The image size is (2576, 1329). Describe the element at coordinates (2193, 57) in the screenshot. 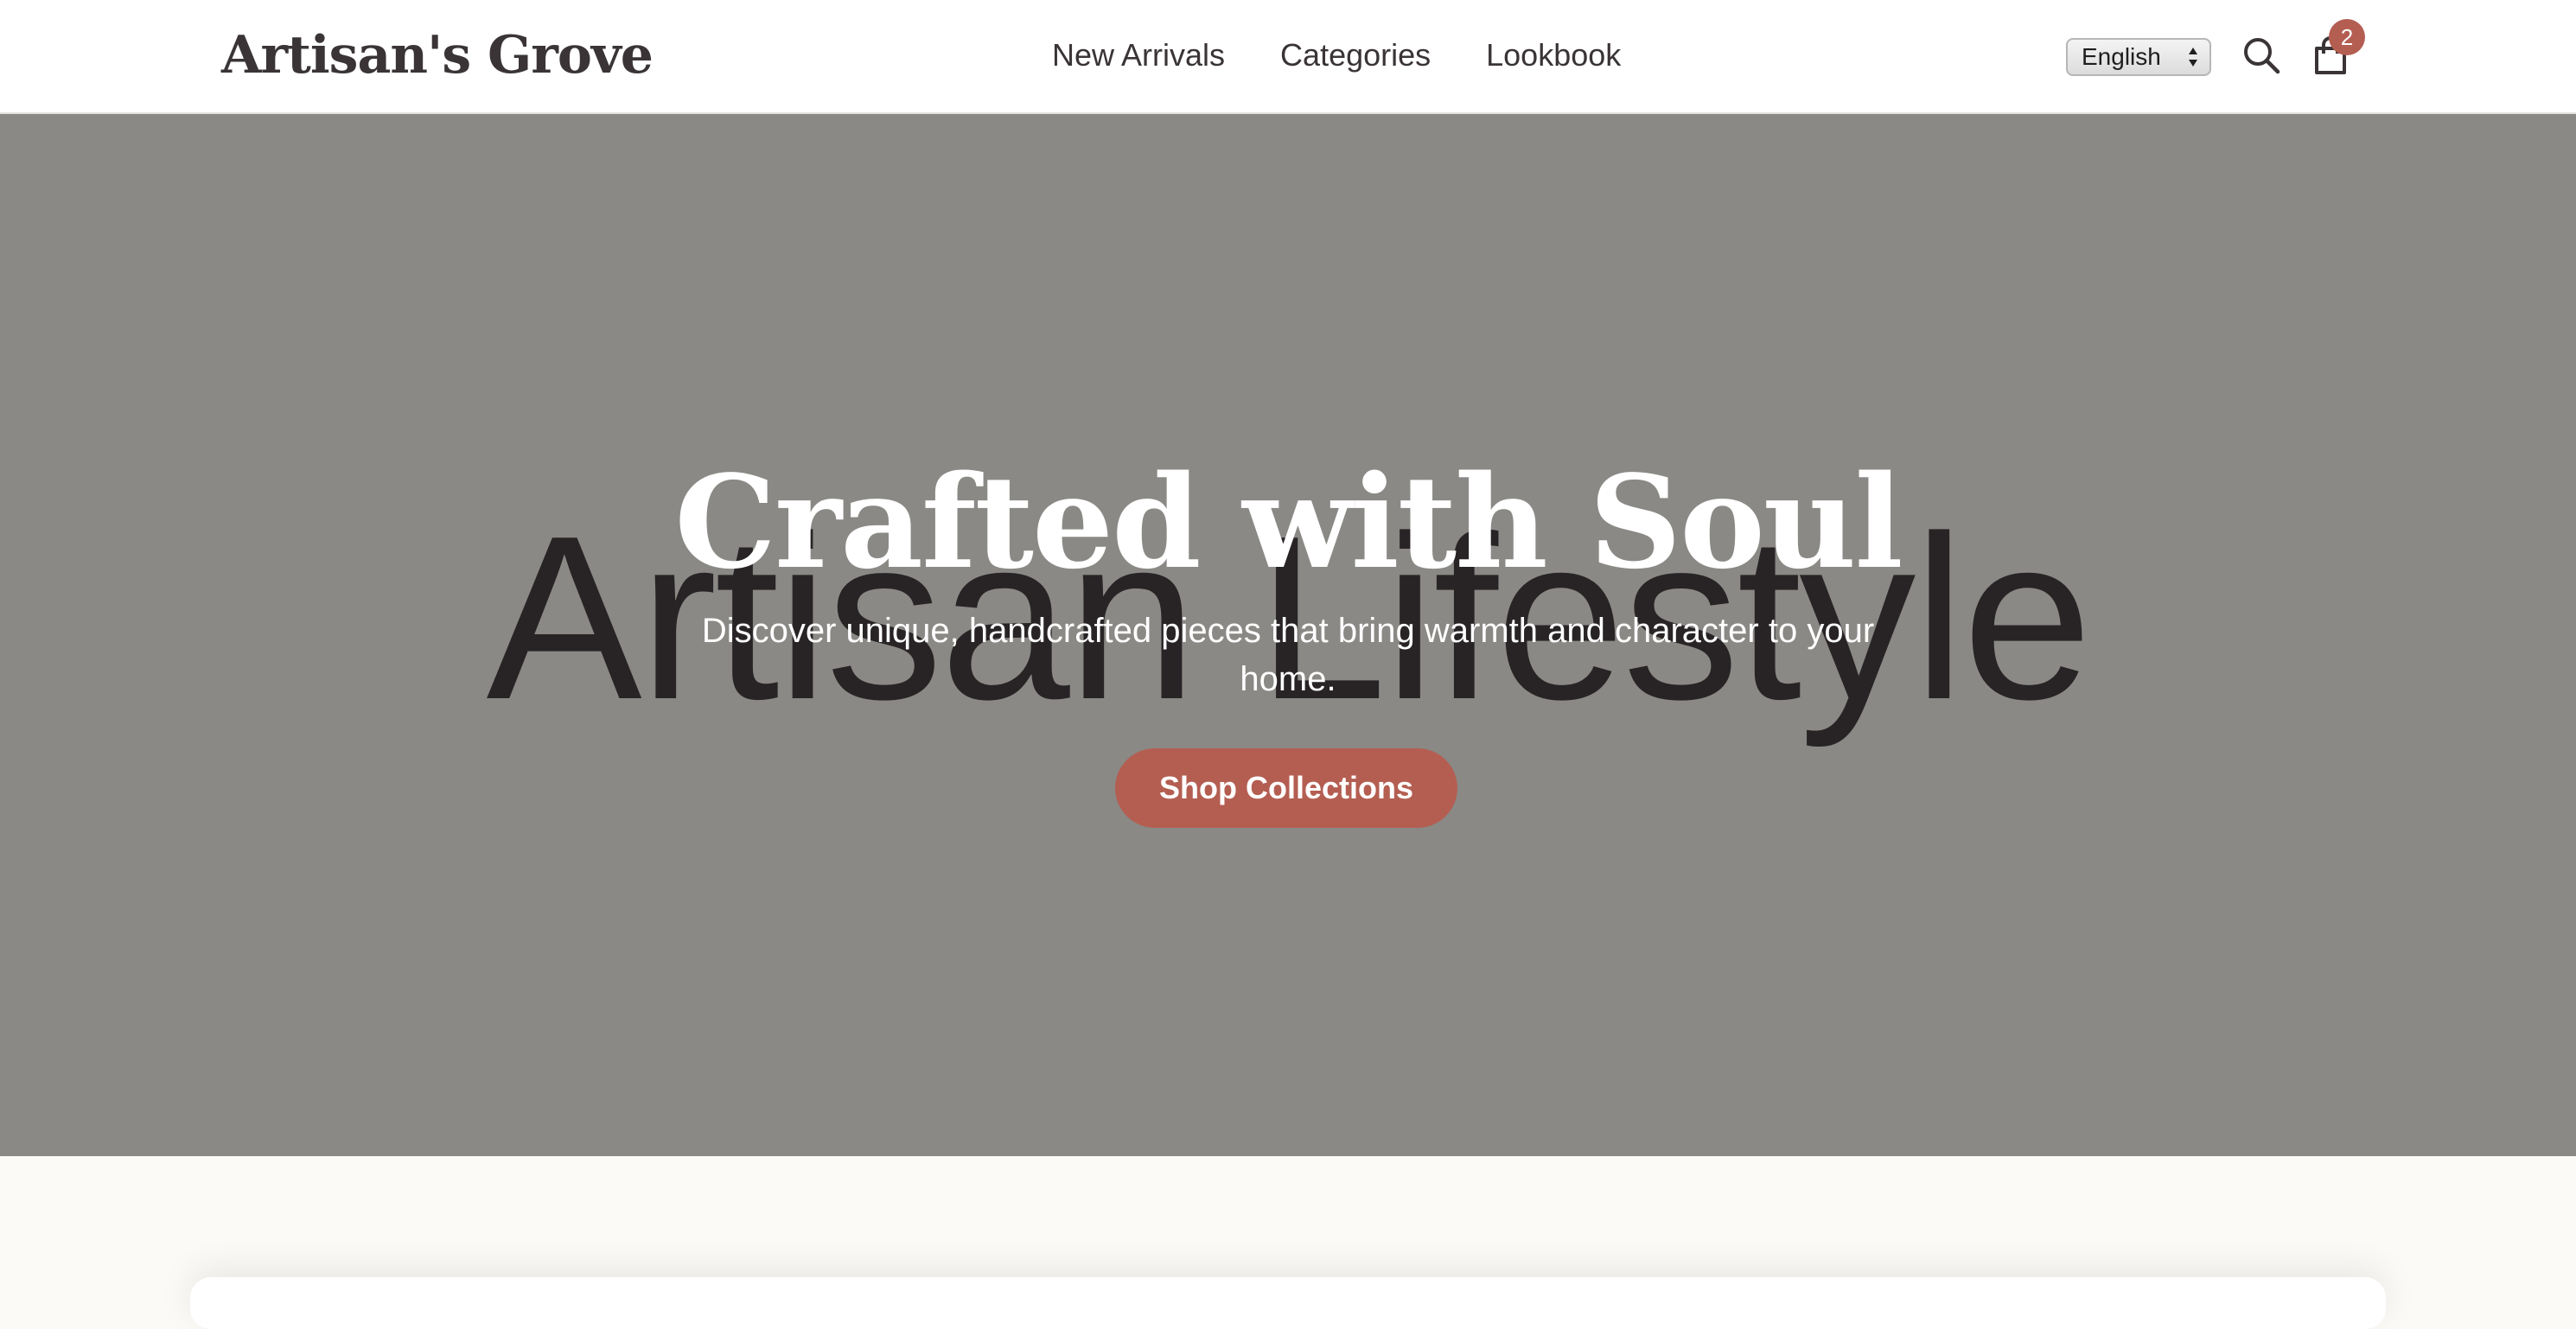

I see `select-arrows-icon` at that location.